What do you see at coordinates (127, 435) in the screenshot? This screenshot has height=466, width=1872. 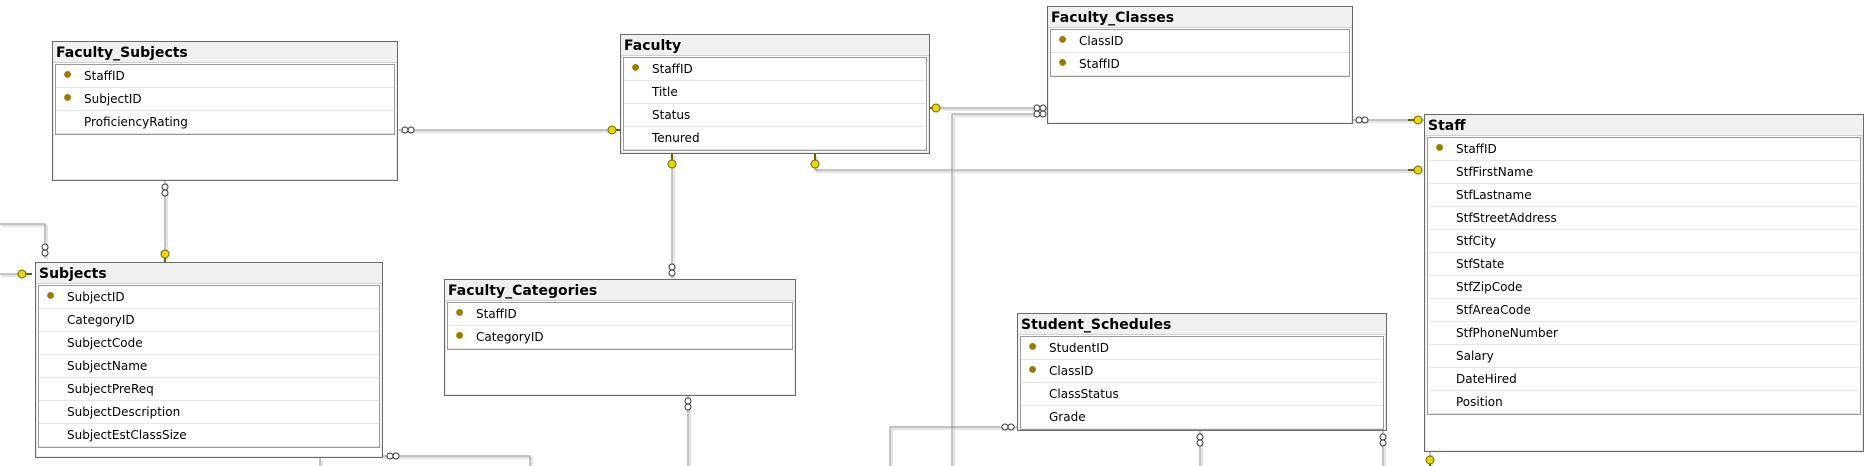 I see `column-name: SubjectEstClassSize` at bounding box center [127, 435].